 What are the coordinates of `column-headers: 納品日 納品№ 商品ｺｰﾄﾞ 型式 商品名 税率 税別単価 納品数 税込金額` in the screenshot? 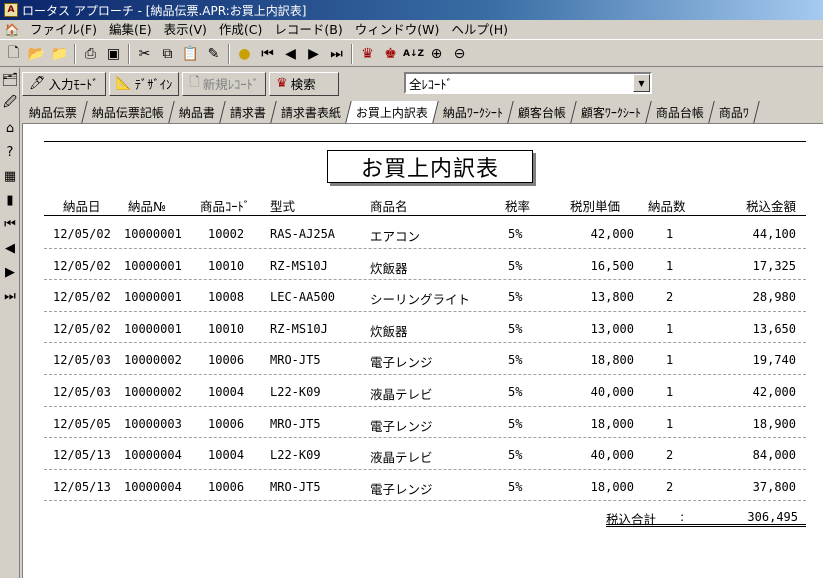 It's located at (425, 205).